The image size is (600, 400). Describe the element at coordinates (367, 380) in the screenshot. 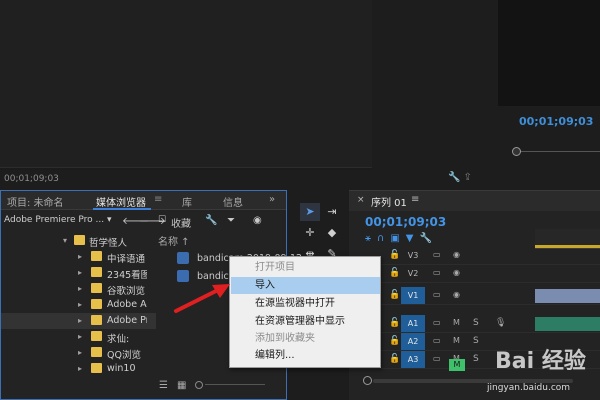

I see `scroll-knob` at that location.